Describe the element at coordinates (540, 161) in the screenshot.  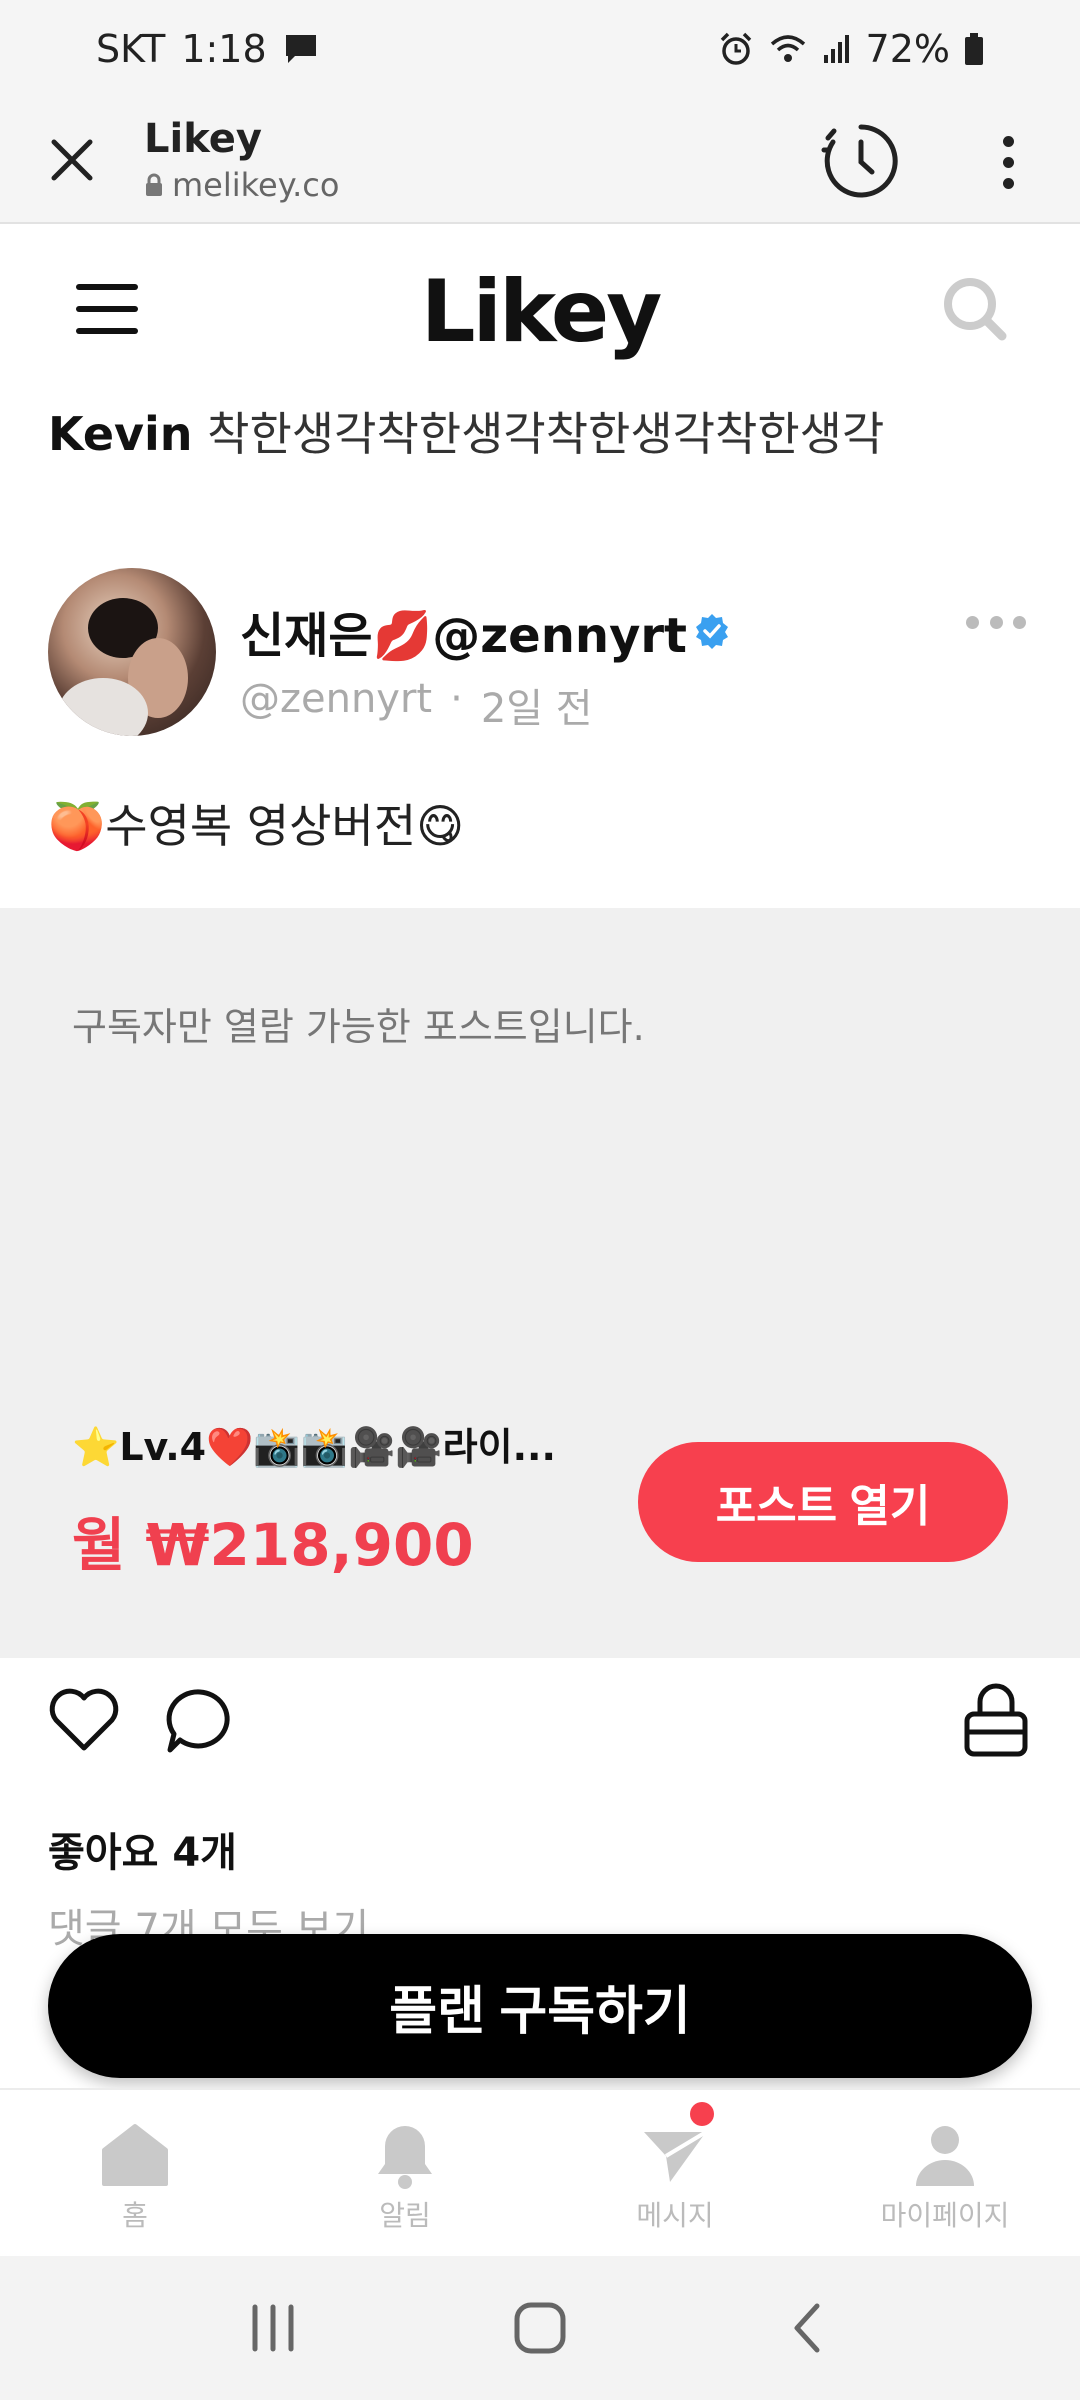
I see `browser-toolbar: Likey melikey.co` at that location.